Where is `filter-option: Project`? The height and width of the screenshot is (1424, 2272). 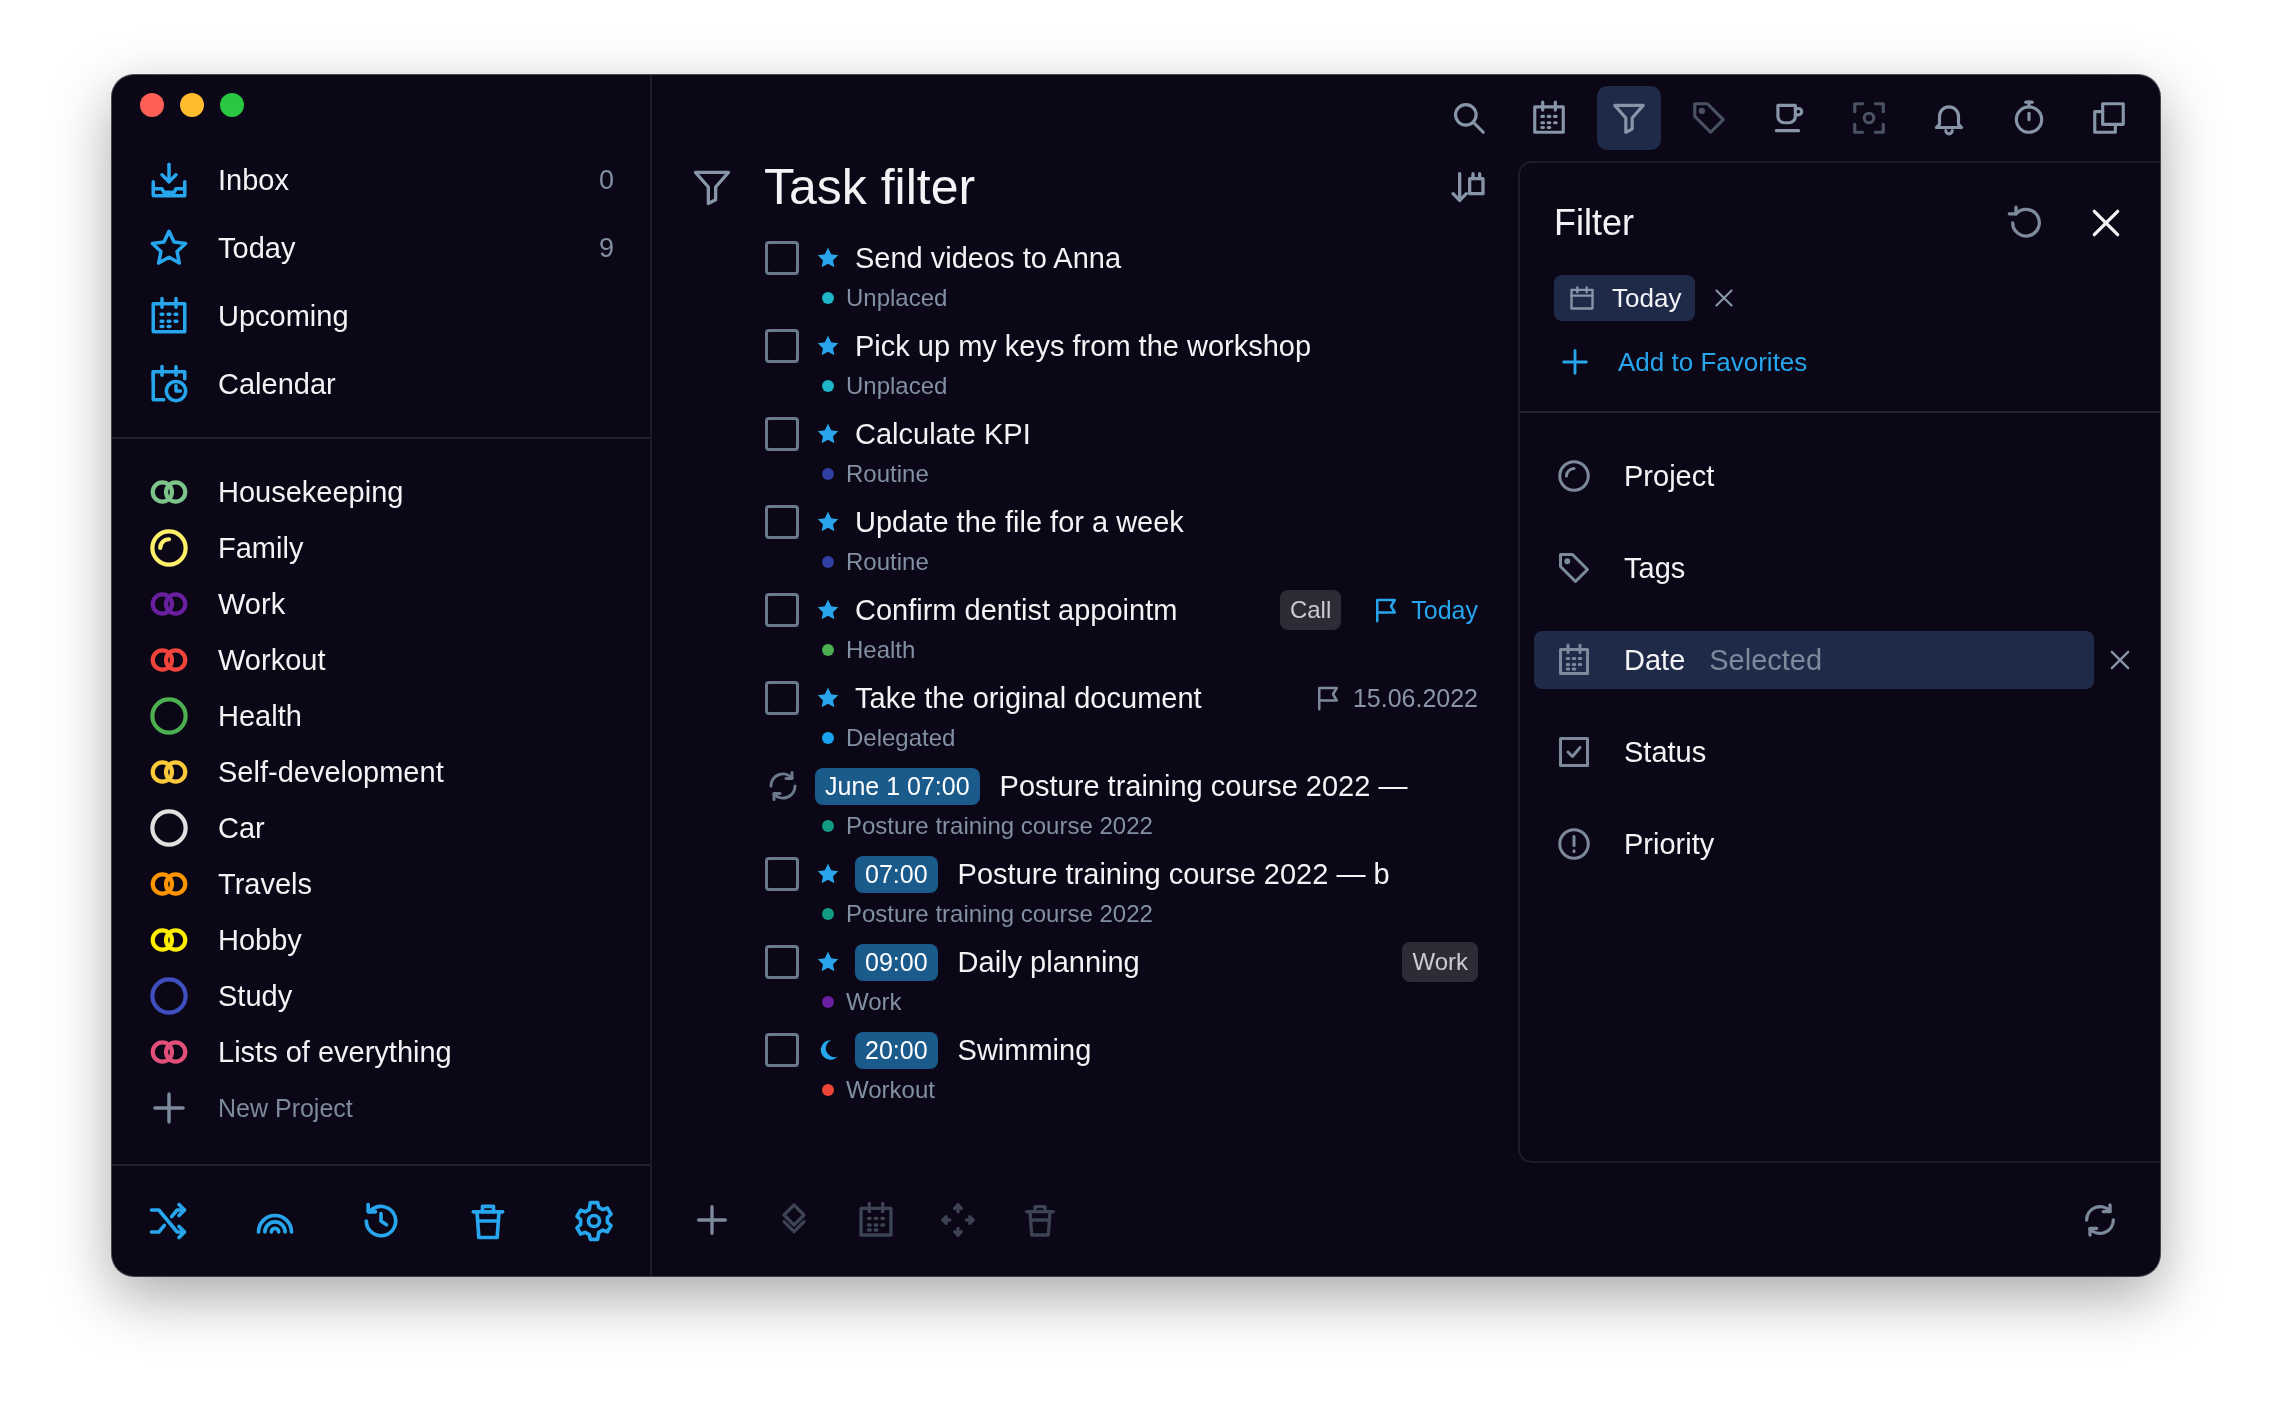
filter-option: Project is located at coordinates (1814, 476).